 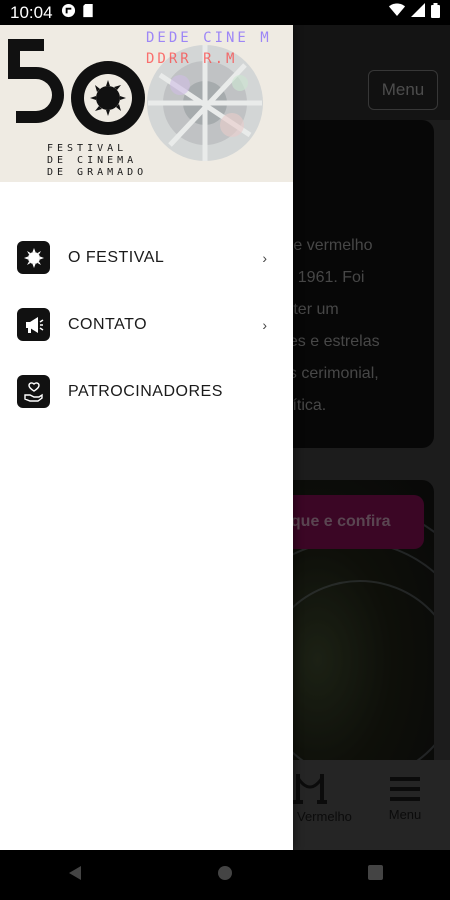 I want to click on festival-name-line: FESTIVAL, so click(x=87, y=148).